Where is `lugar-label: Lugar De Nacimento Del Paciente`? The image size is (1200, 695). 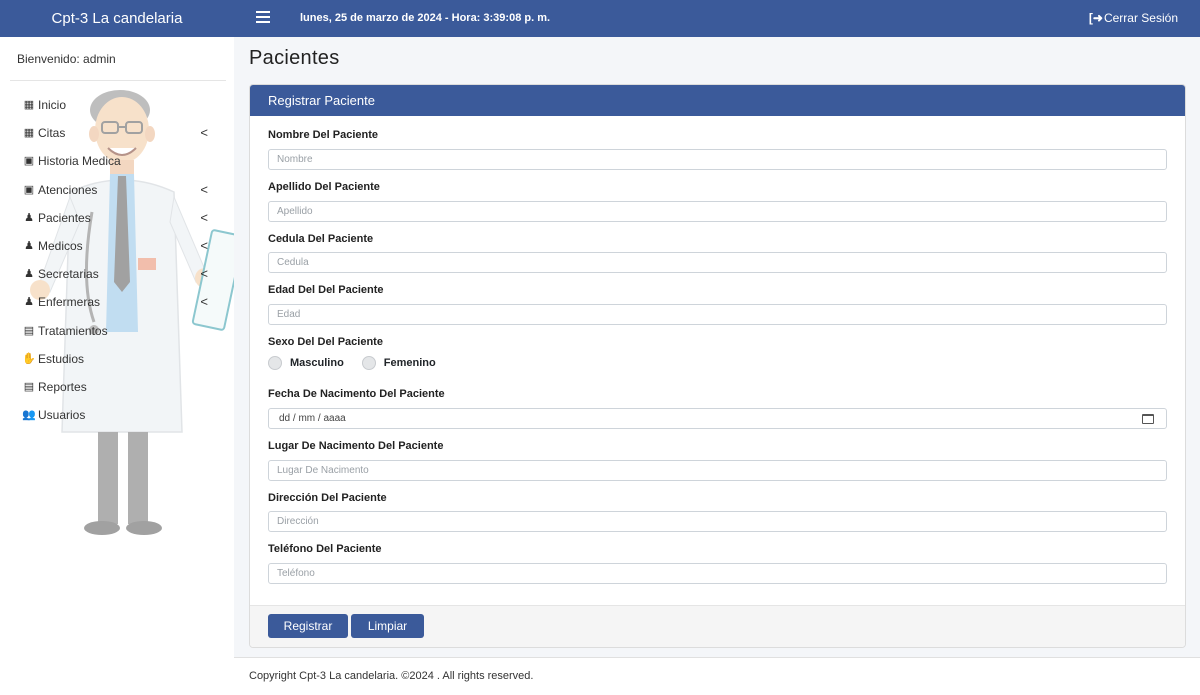
lugar-label: Lugar De Nacimento Del Paciente is located at coordinates (356, 446).